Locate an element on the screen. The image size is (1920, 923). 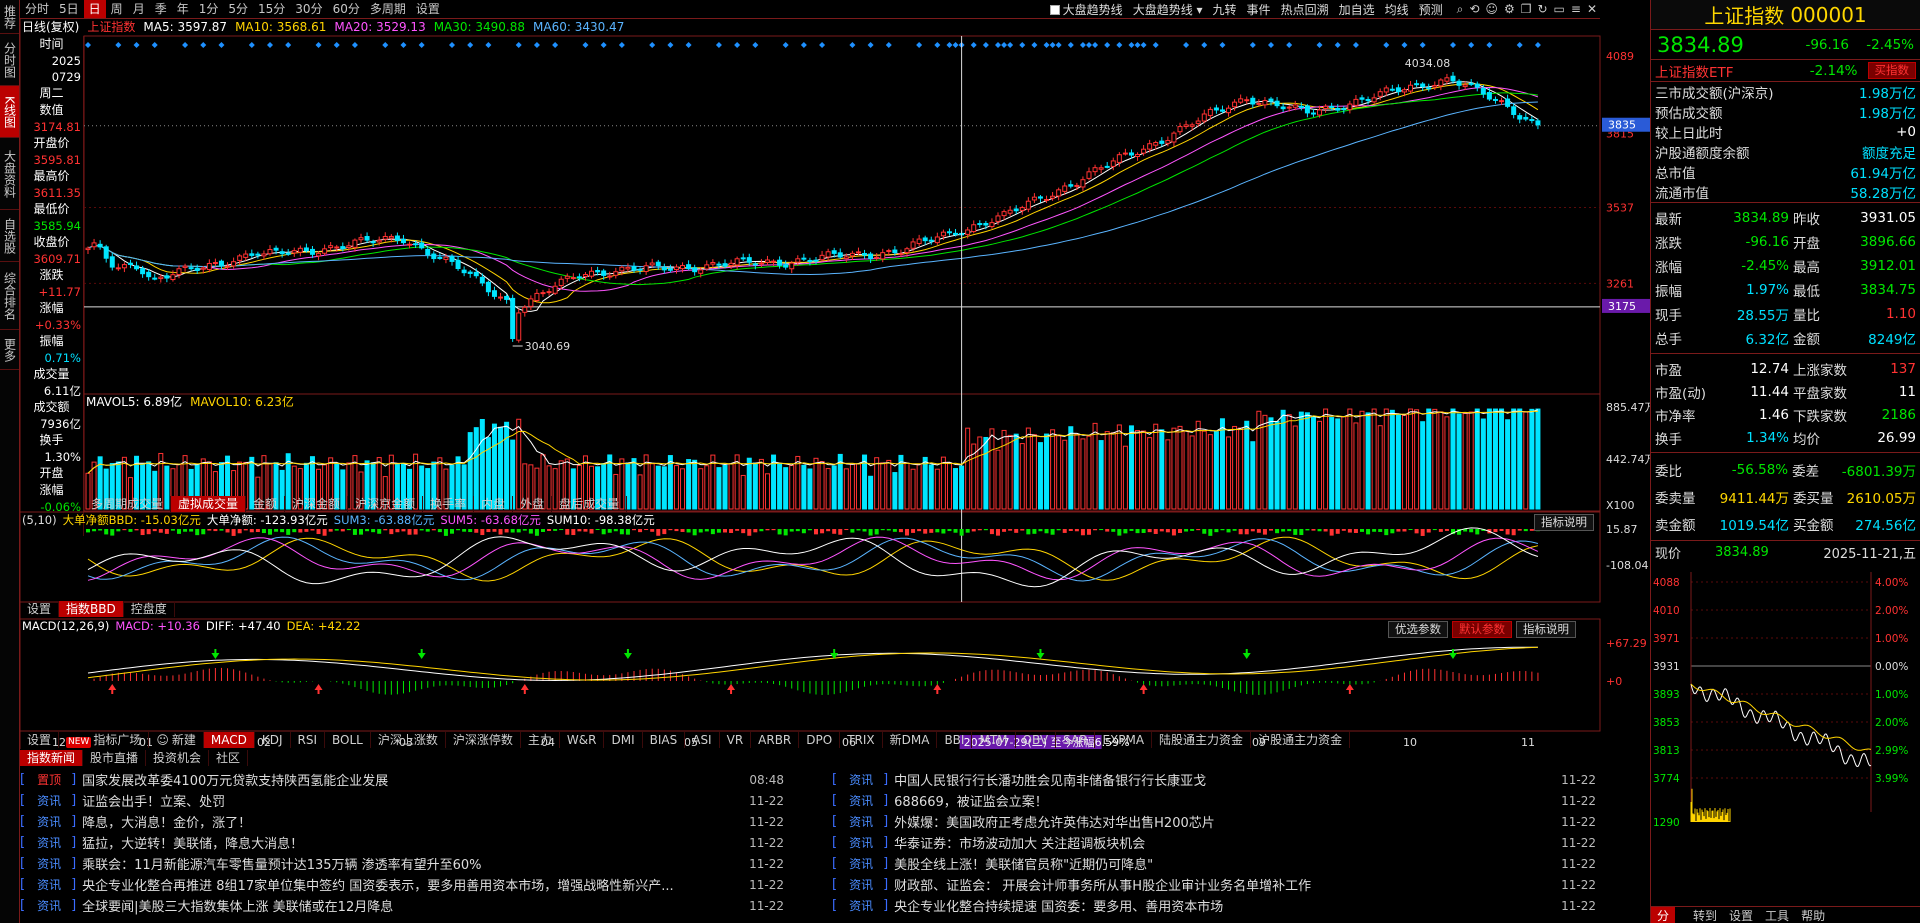
indtabs-1: NEW 指标广场 is located at coordinates (104, 739).